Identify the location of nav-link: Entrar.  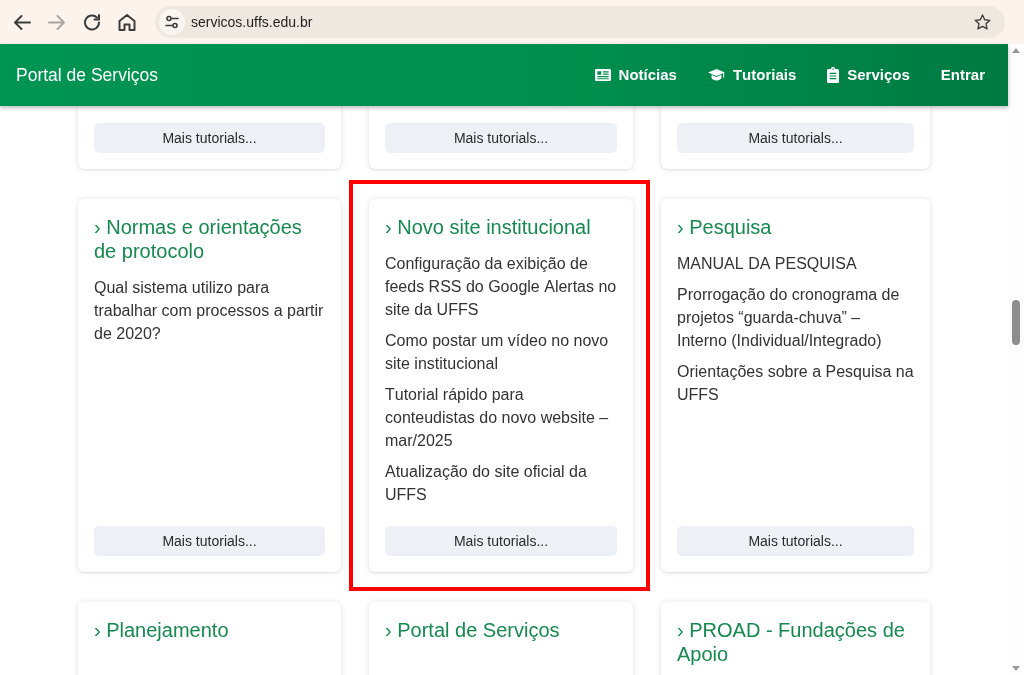
(962, 75).